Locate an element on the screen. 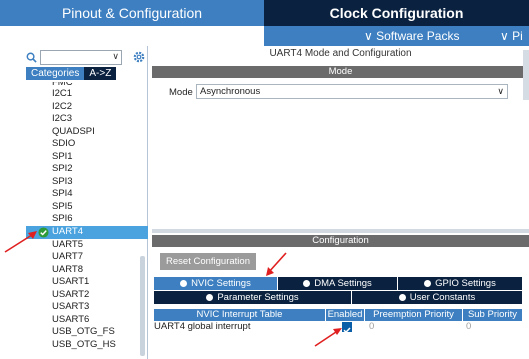 The width and height of the screenshot is (529, 359). list-item: UART8 is located at coordinates (87, 270).